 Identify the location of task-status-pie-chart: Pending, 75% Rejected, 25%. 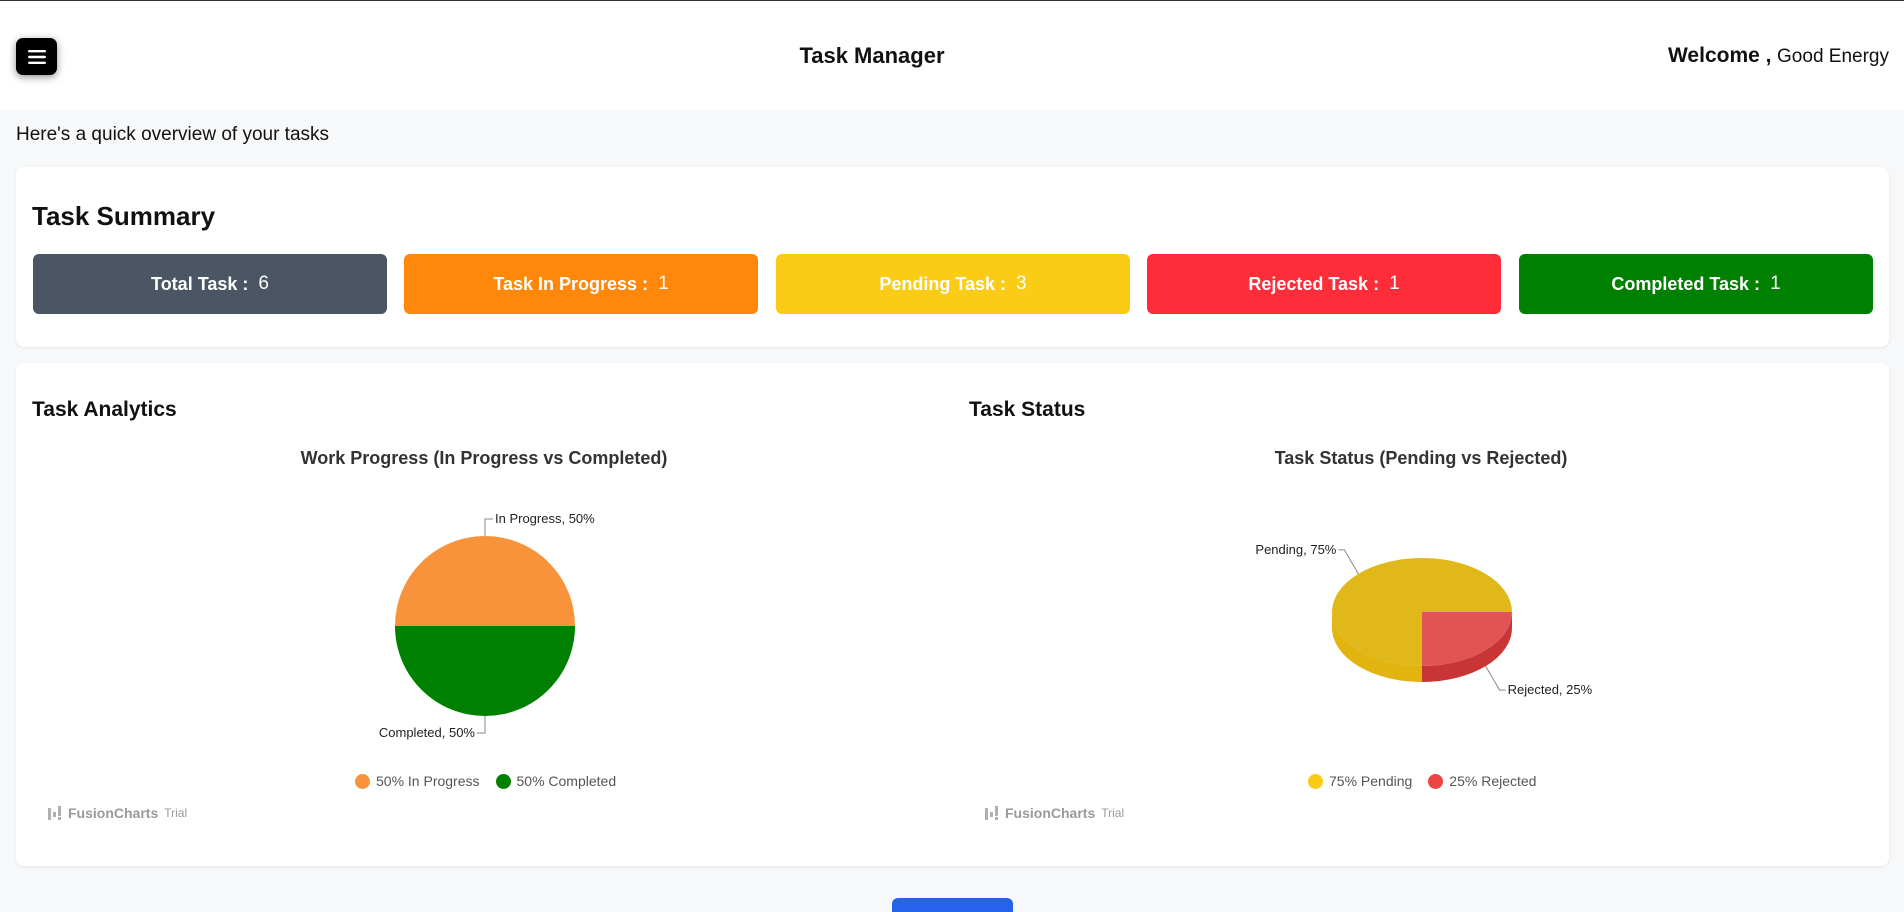
(1424, 619).